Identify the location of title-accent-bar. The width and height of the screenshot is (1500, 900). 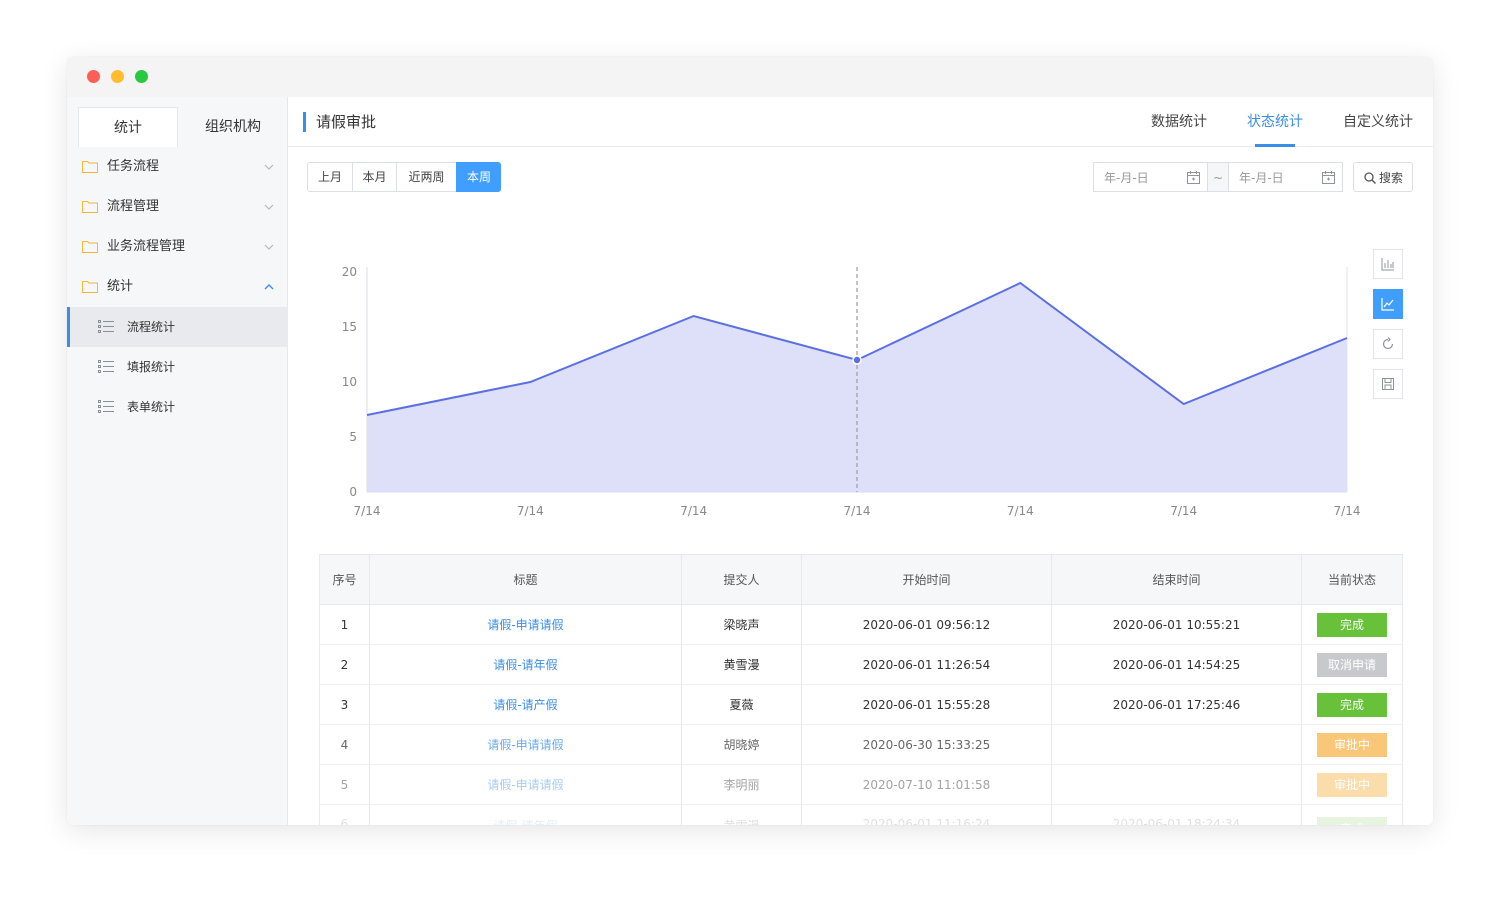
(304, 122).